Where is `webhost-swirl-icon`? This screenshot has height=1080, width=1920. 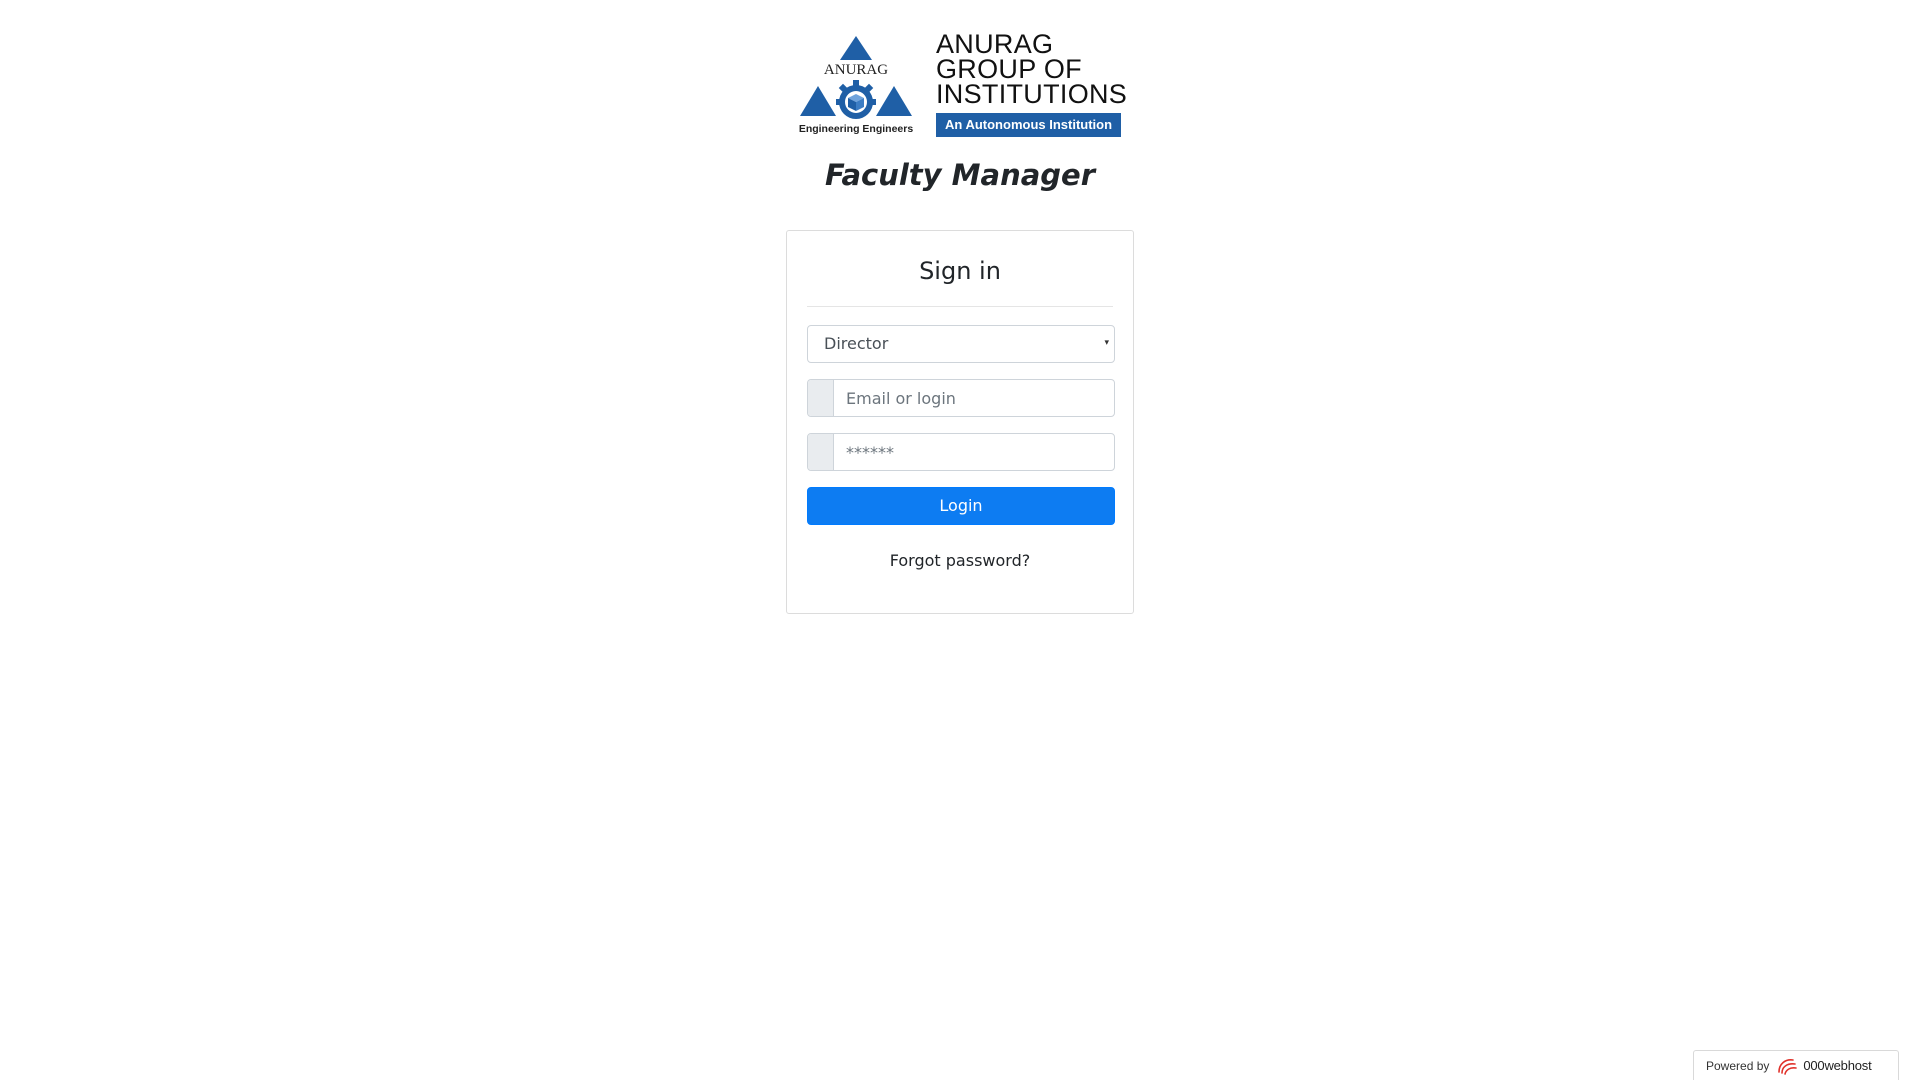
webhost-swirl-icon is located at coordinates (1788, 1066).